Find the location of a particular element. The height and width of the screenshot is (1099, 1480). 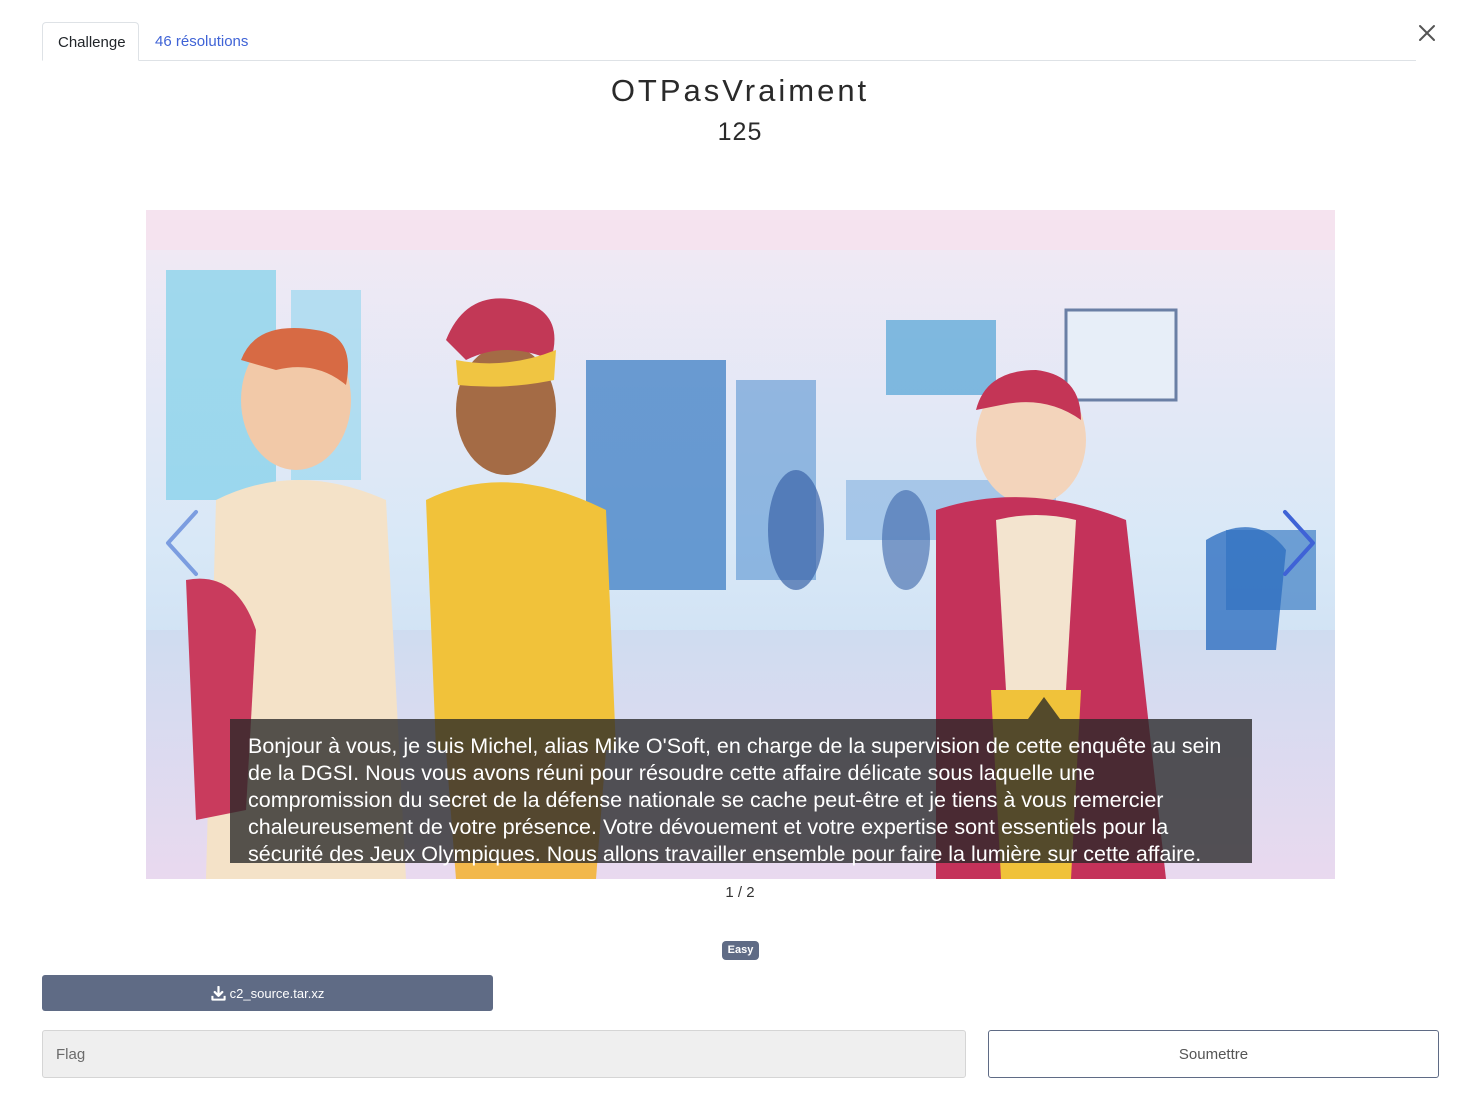

challenge-points: 125 is located at coordinates (740, 132).